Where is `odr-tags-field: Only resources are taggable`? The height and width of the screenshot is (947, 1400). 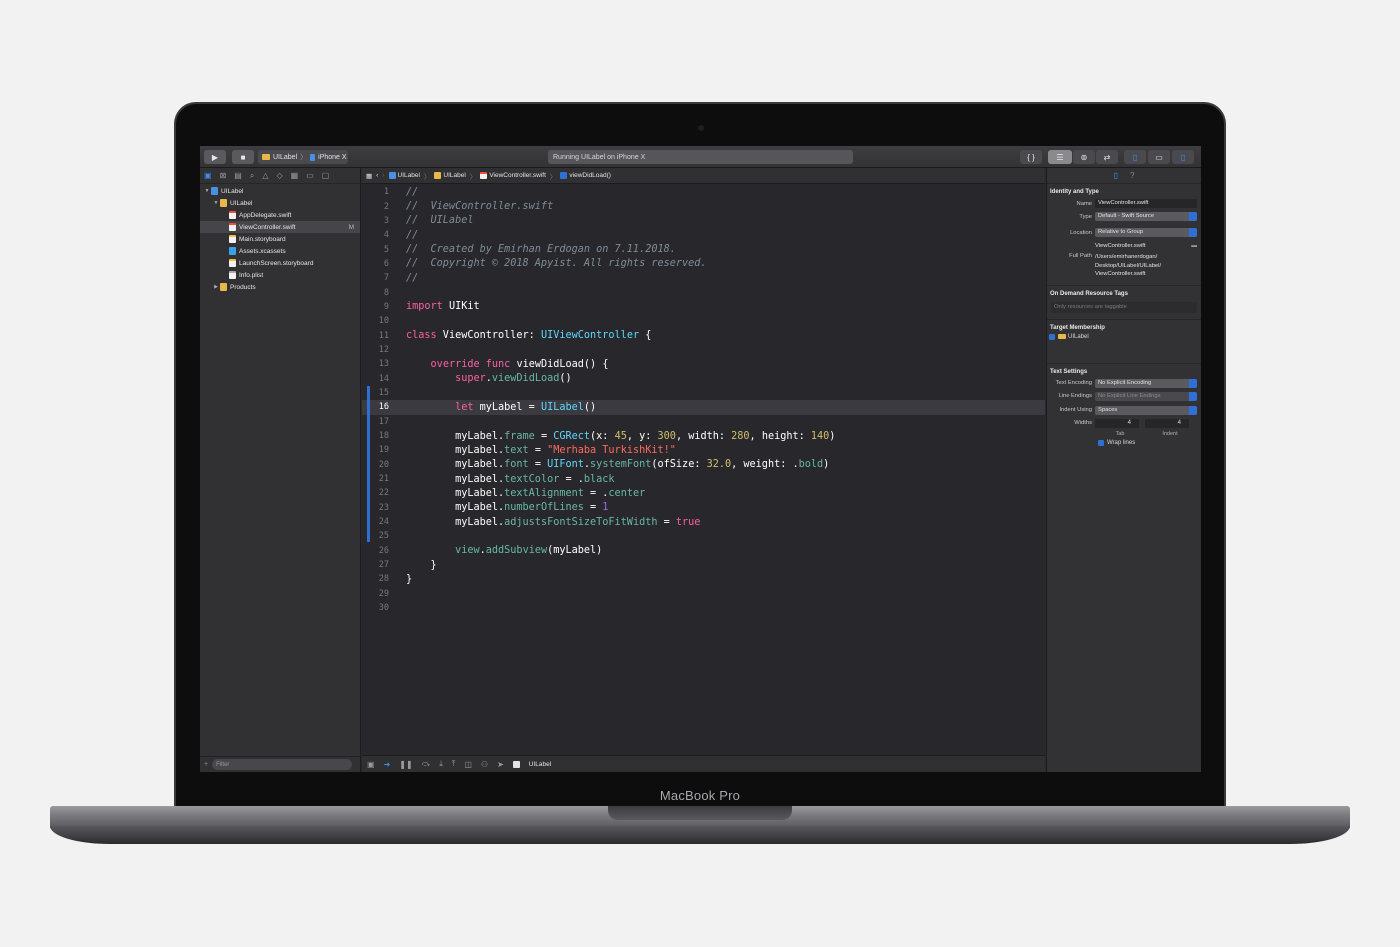
odr-tags-field: Only resources are taggable is located at coordinates (1124, 307).